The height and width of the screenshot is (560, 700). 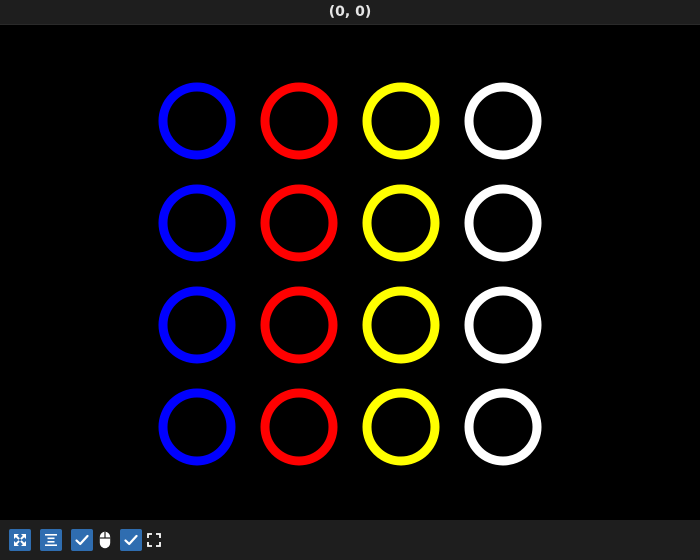 I want to click on mouse-toggle-checkbox, so click(x=82, y=540).